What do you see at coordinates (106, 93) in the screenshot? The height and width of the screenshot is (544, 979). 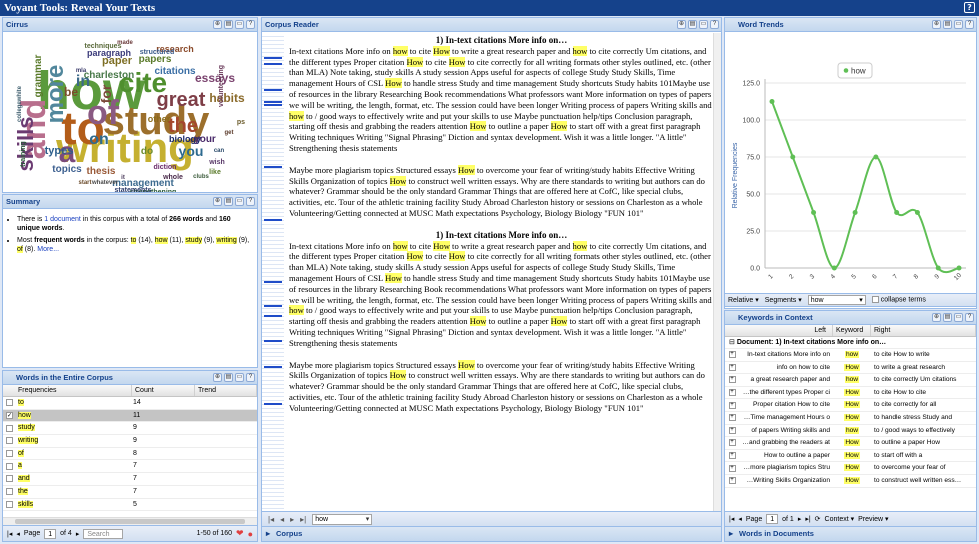 I see `cloud-word: for` at bounding box center [106, 93].